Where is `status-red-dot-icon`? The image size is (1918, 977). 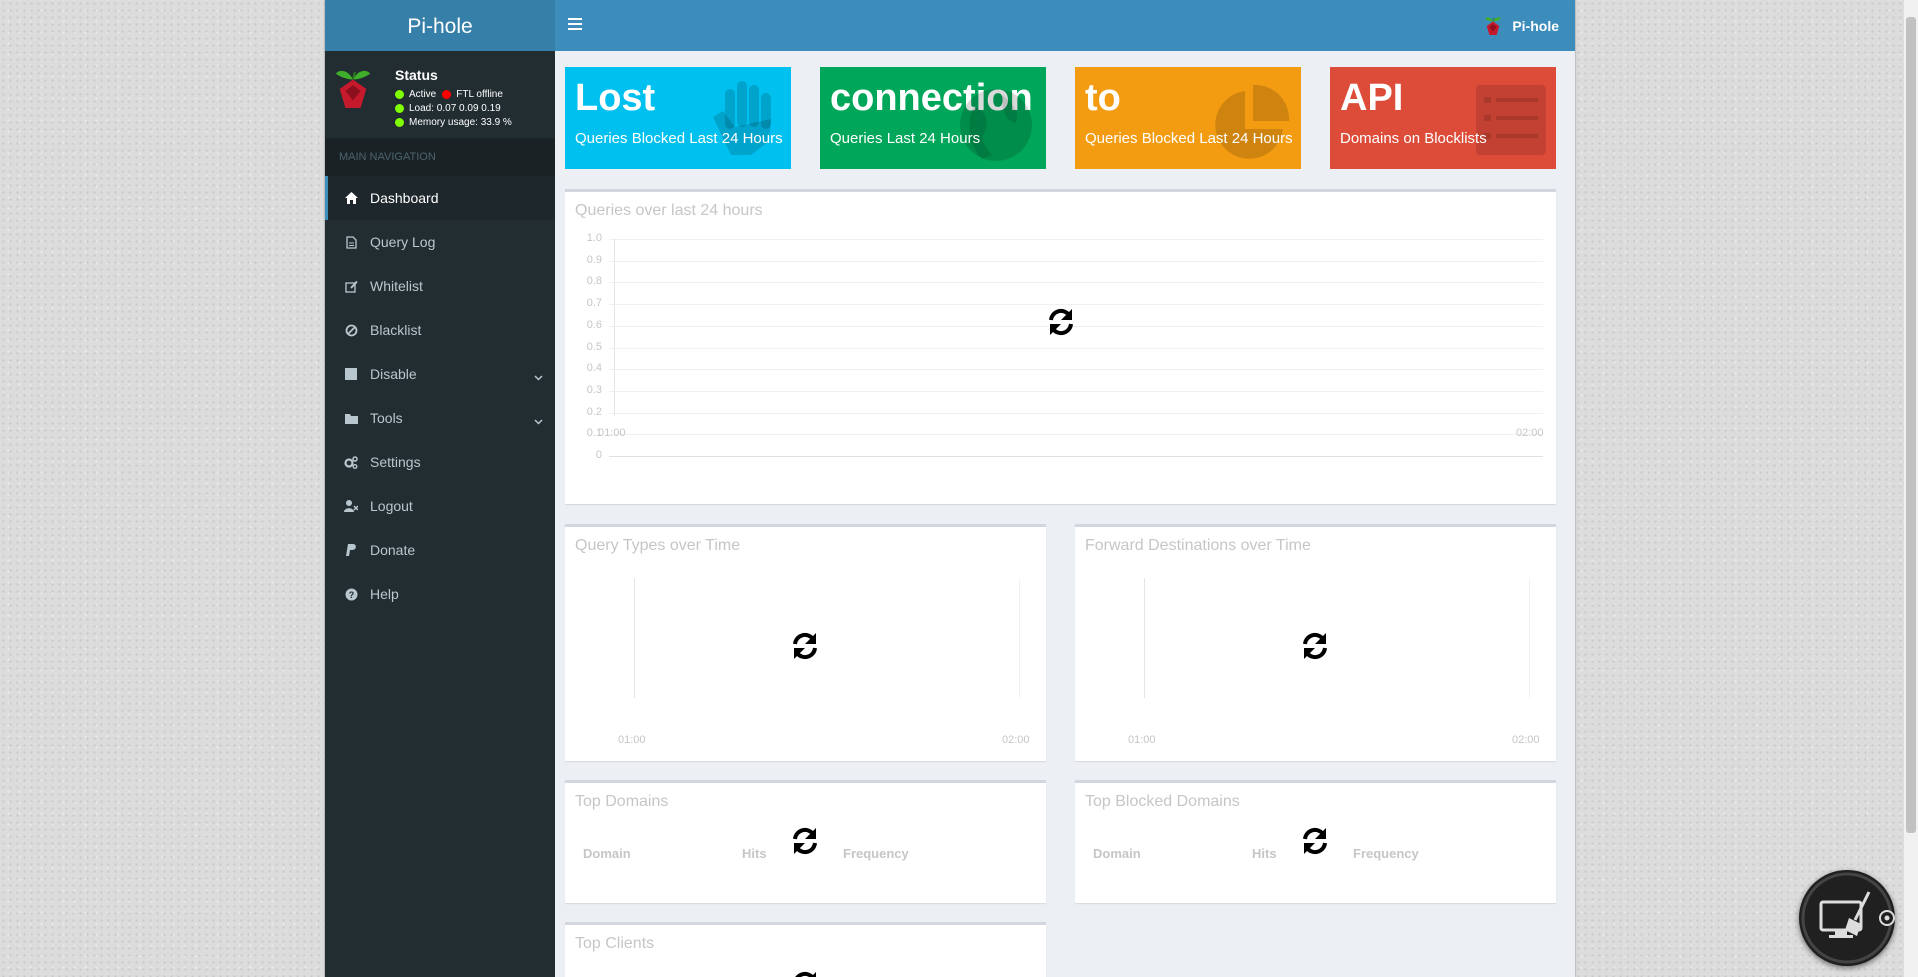
status-red-dot-icon is located at coordinates (447, 94).